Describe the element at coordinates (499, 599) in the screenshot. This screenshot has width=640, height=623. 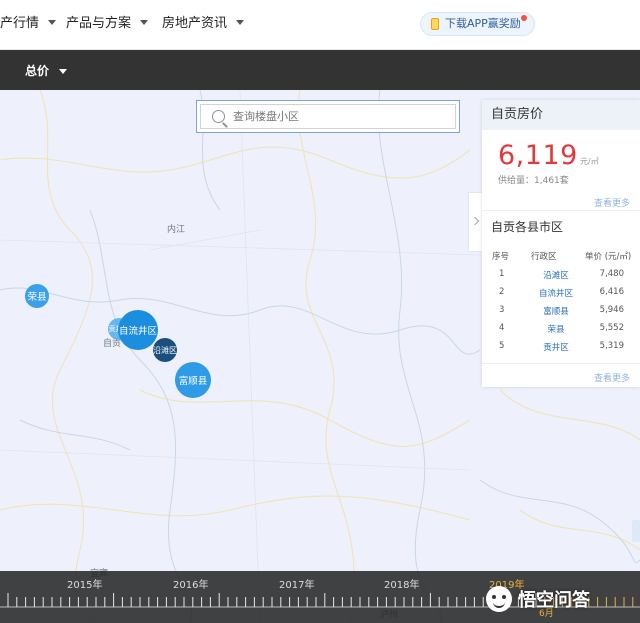
I see `wukong-logo-icon` at that location.